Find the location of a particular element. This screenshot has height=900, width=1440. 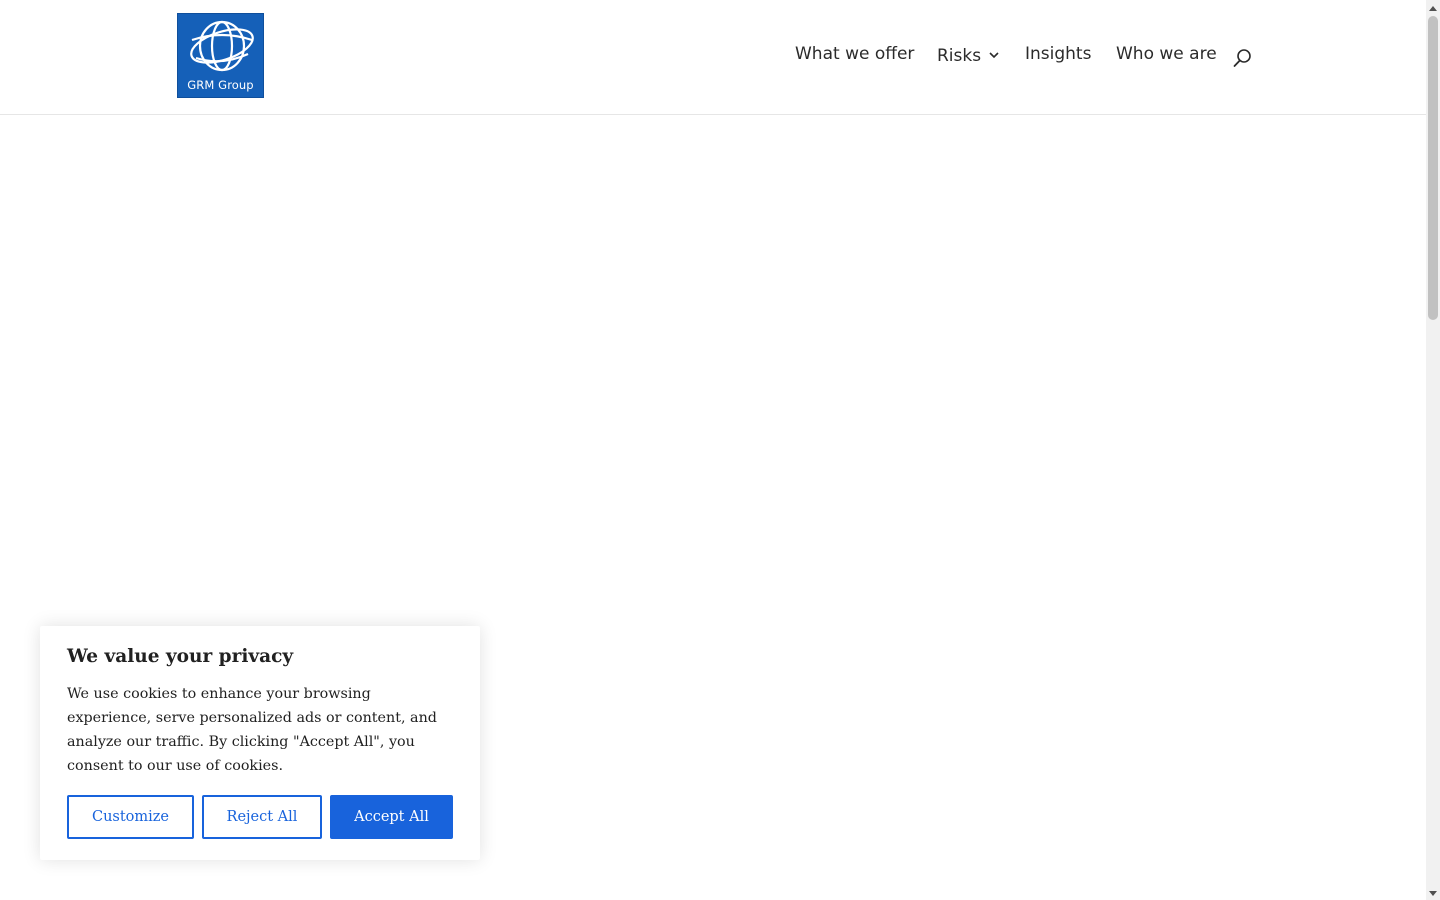

scrollbar-thumb is located at coordinates (1433, 168).